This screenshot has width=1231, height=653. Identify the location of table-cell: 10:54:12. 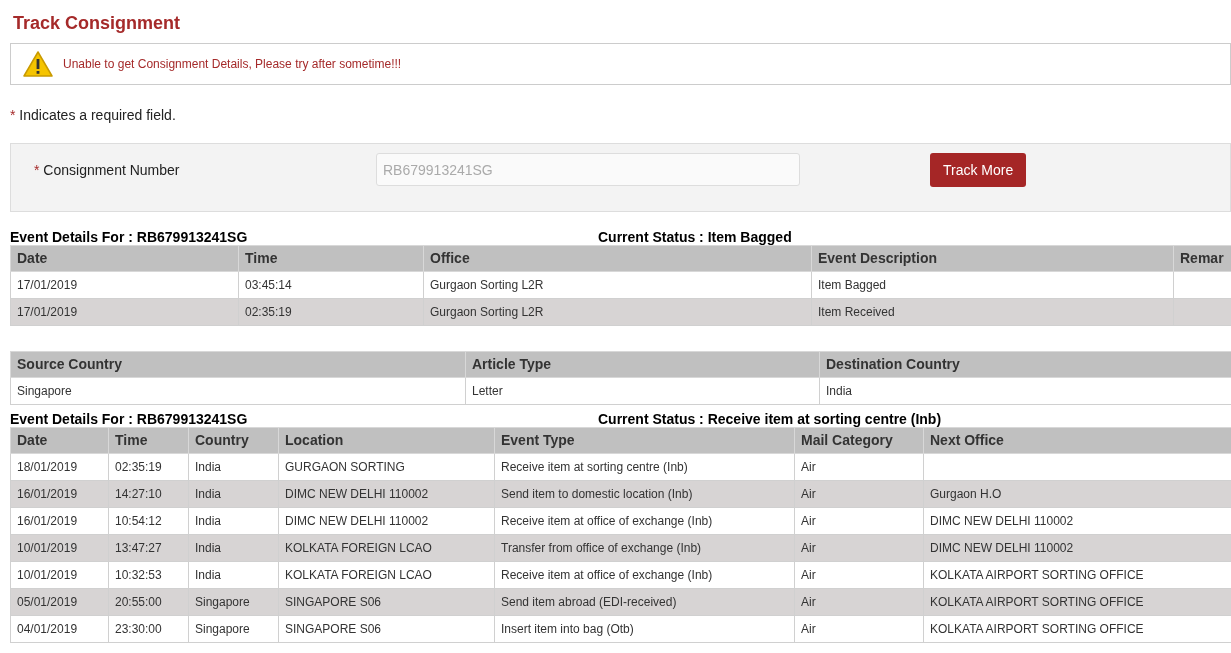
(138, 521).